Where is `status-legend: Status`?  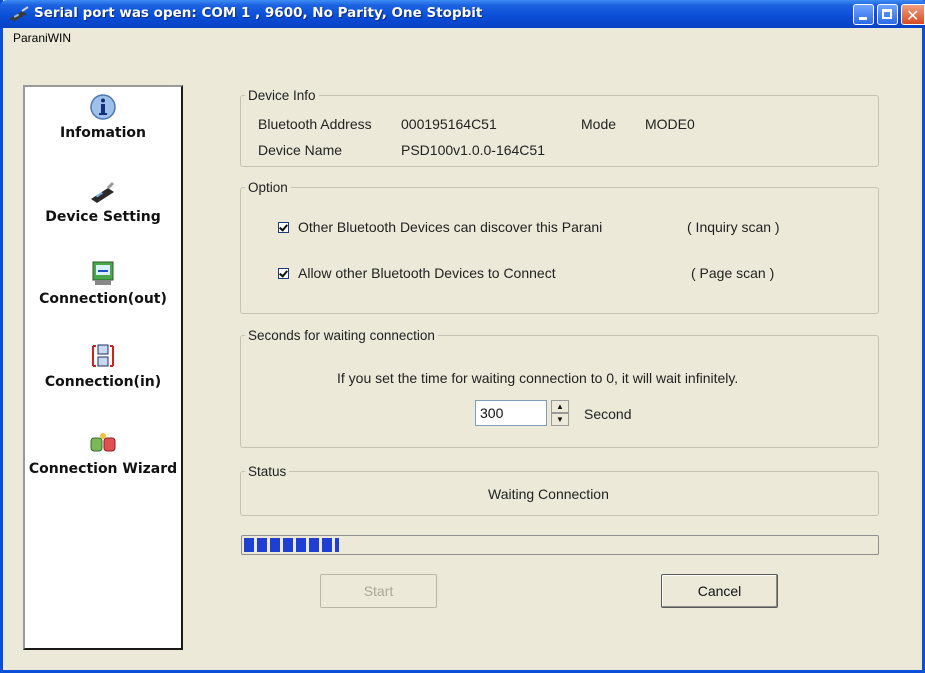 status-legend: Status is located at coordinates (267, 471).